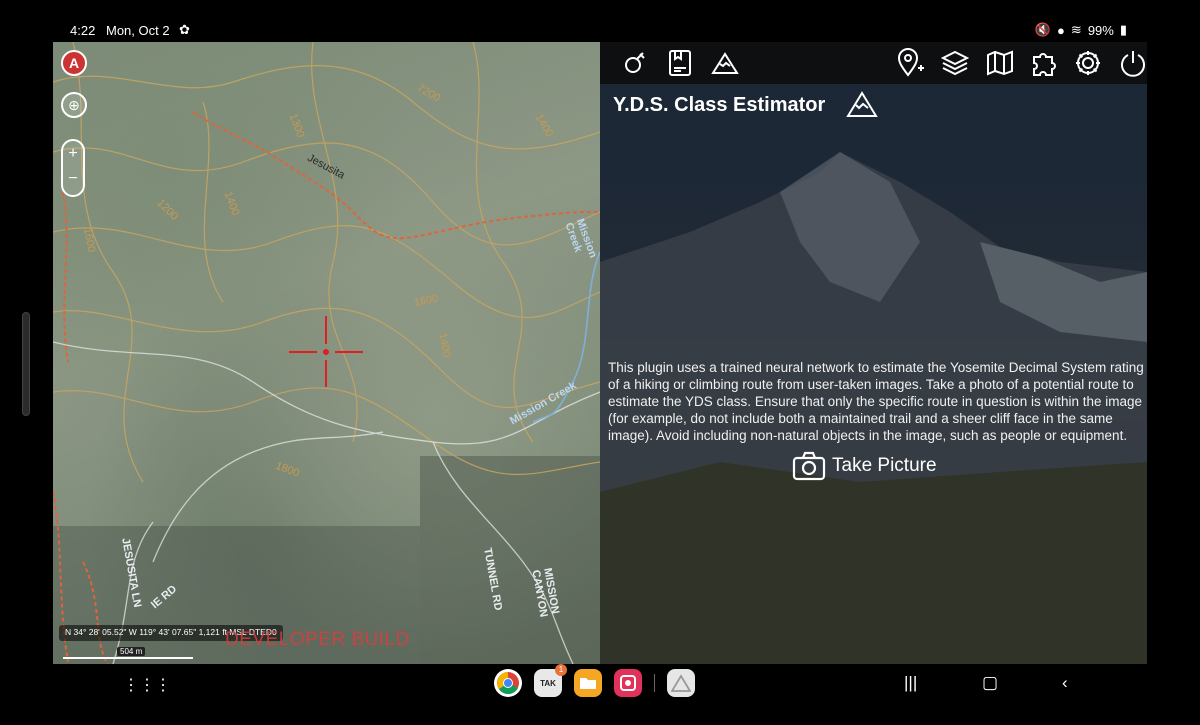  Describe the element at coordinates (628, 683) in the screenshot. I see `gallery-app-icon` at that location.